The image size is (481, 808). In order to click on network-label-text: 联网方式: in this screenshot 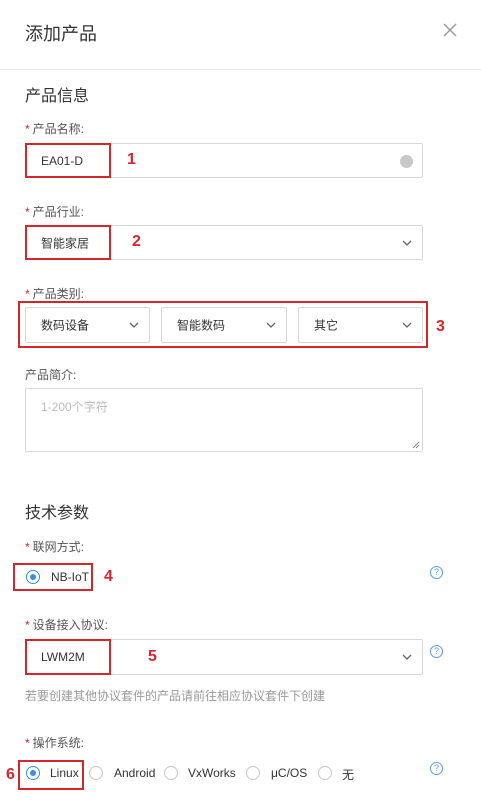, I will do `click(58, 547)`.